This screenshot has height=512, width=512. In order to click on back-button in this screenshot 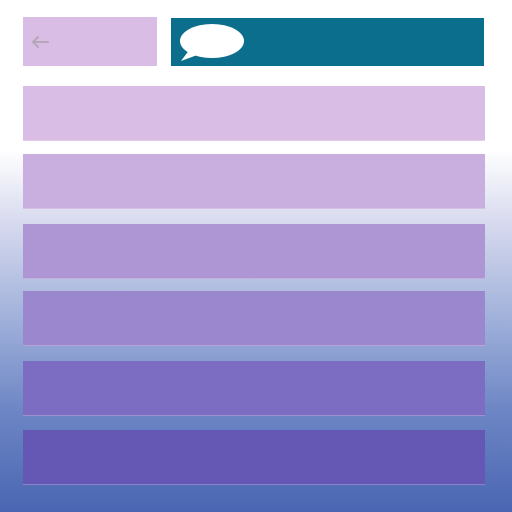, I will do `click(40, 42)`.